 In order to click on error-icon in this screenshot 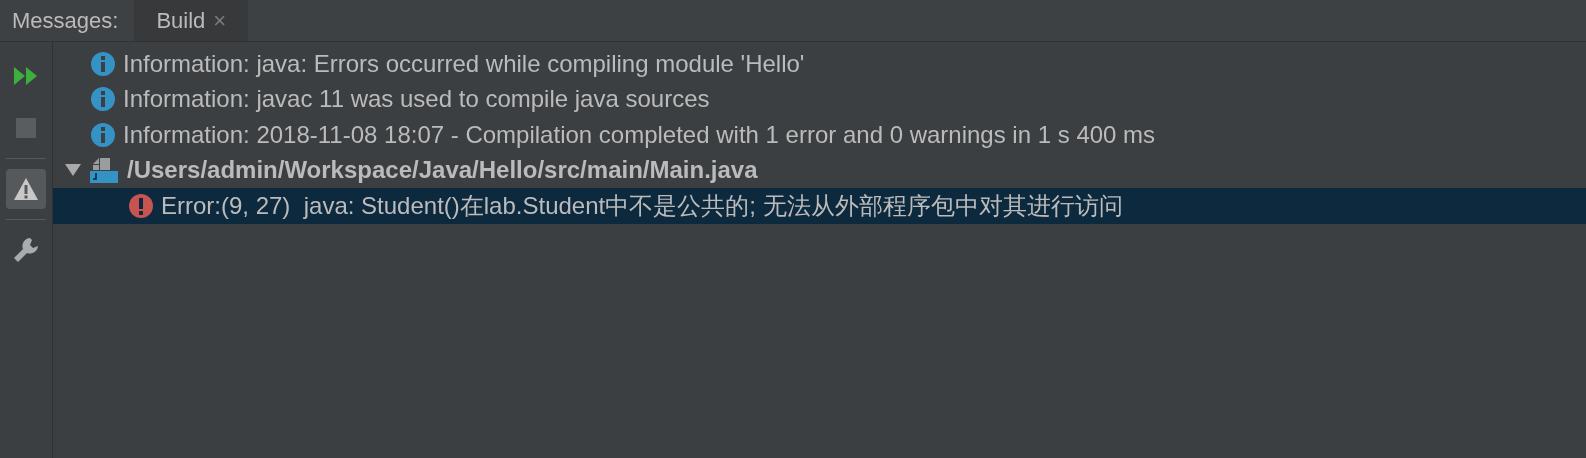, I will do `click(141, 205)`.